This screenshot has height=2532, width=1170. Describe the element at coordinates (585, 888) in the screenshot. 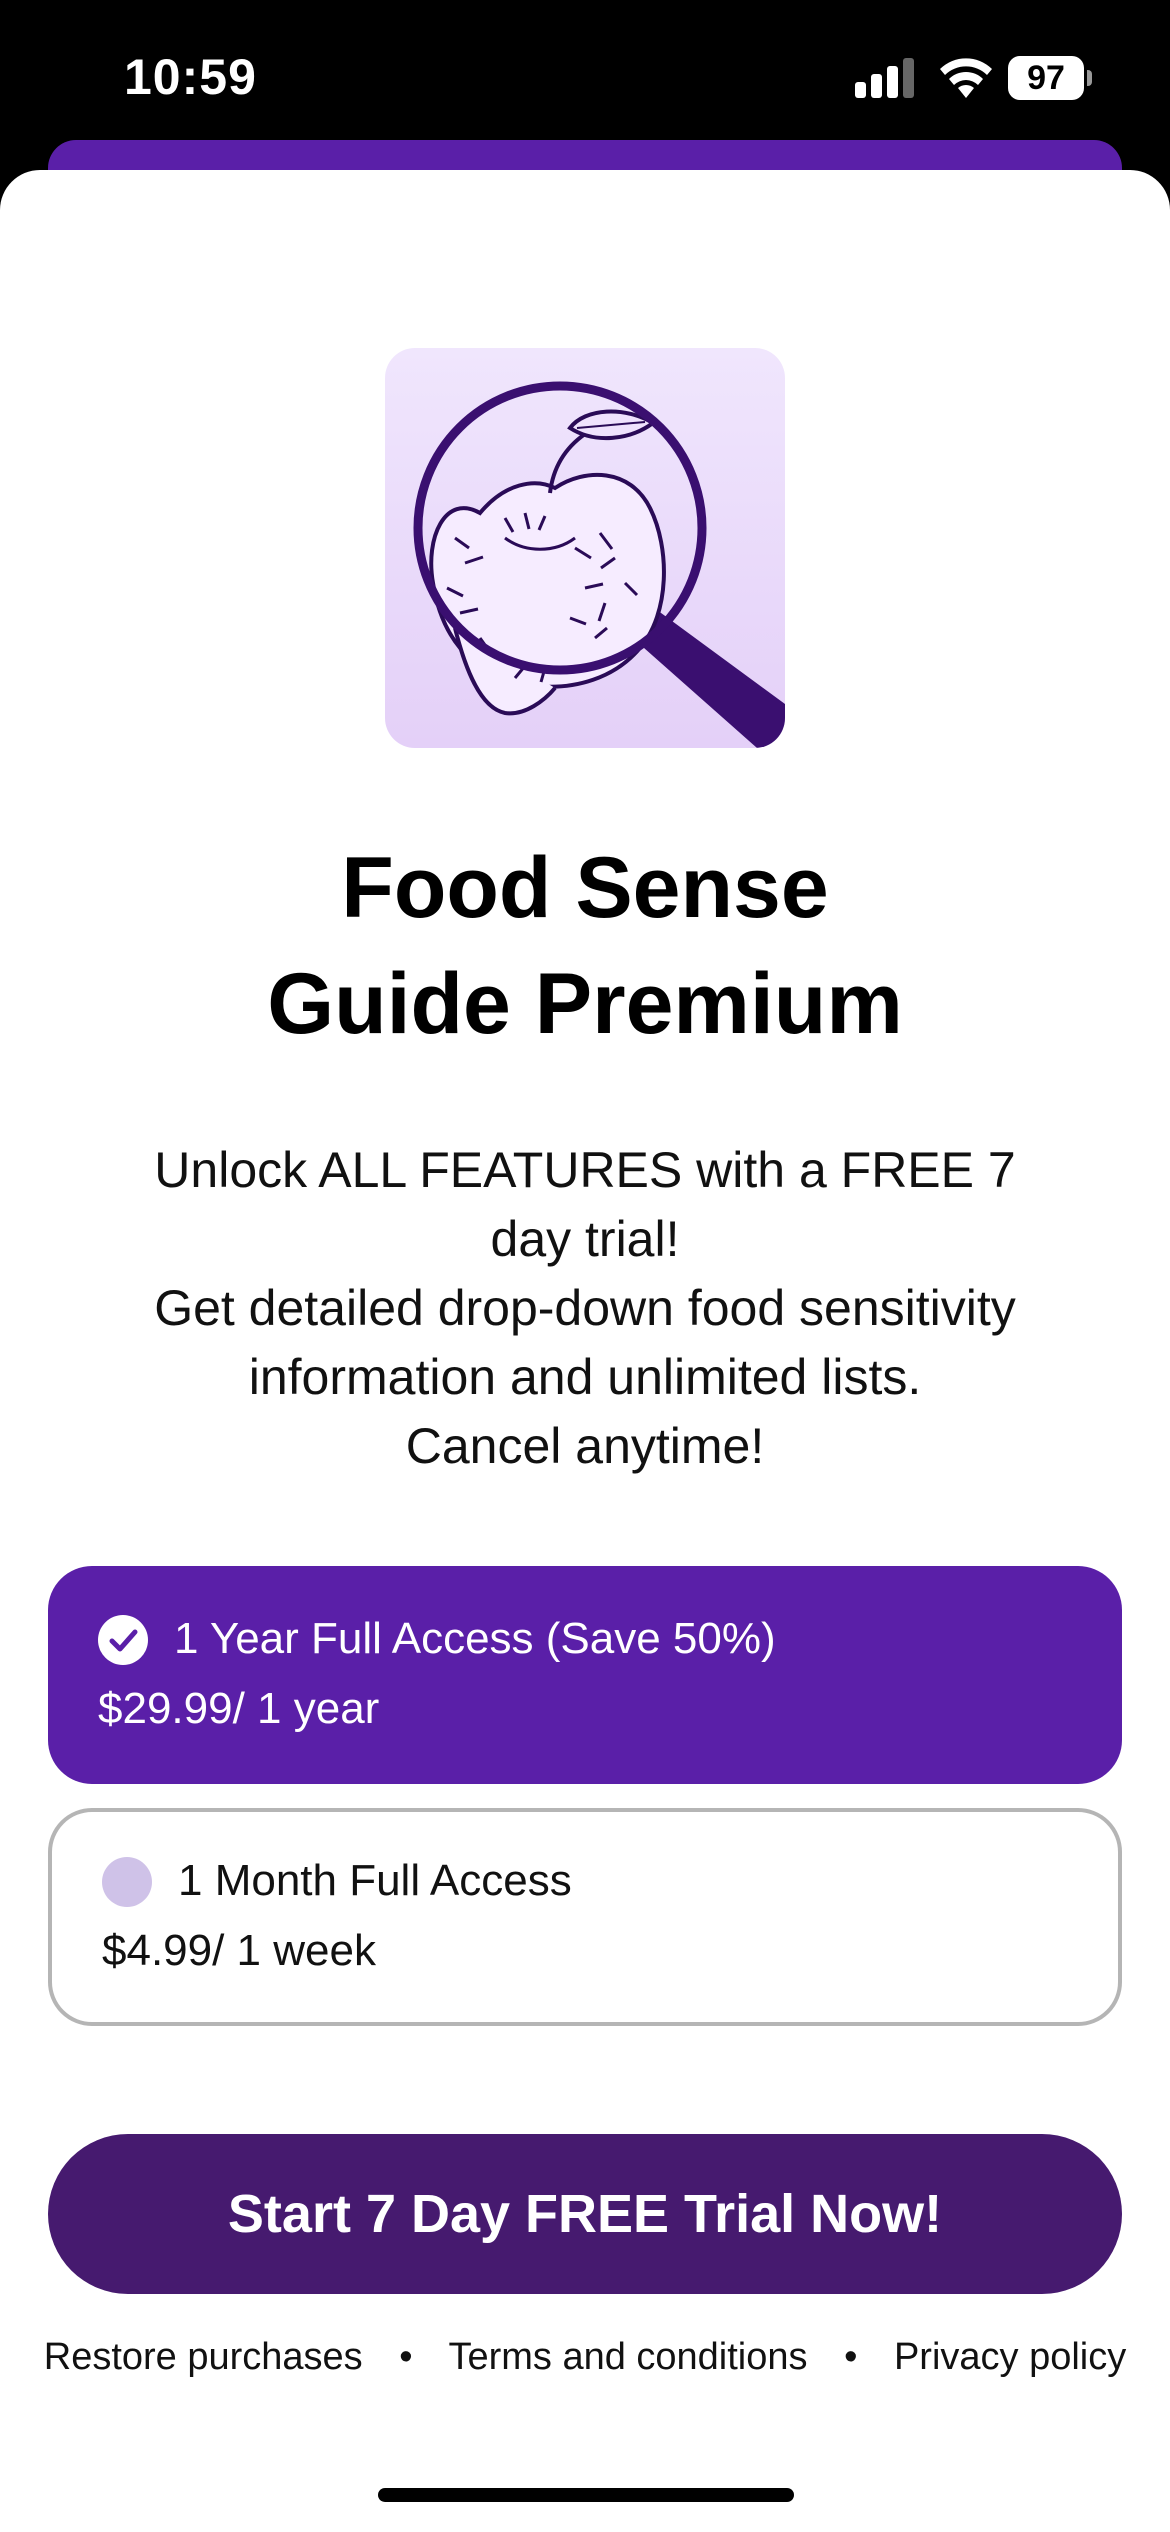

I see `title-line-1: Food Sense` at that location.